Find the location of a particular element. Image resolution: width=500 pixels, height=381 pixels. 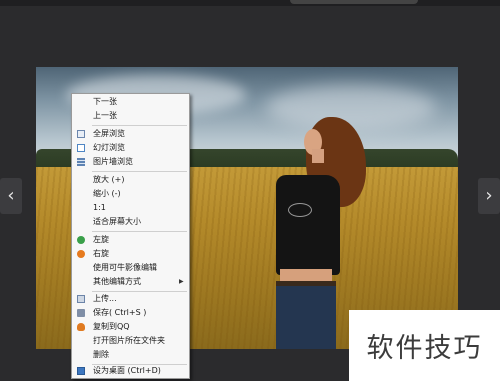

woman-neck is located at coordinates (318, 156).